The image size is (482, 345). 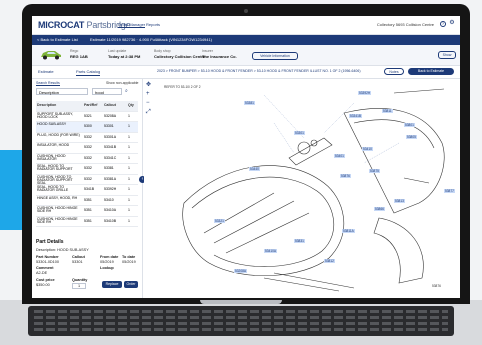 I want to click on search-icon: ⌕, so click(x=126, y=91).